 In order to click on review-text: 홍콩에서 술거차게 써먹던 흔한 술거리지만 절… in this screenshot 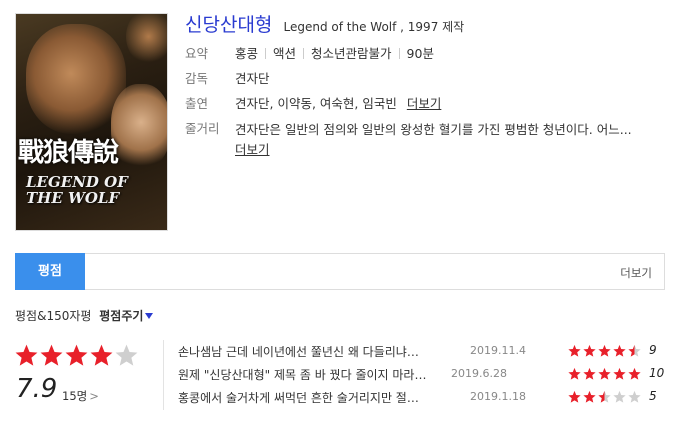, I will do `click(317, 397)`.